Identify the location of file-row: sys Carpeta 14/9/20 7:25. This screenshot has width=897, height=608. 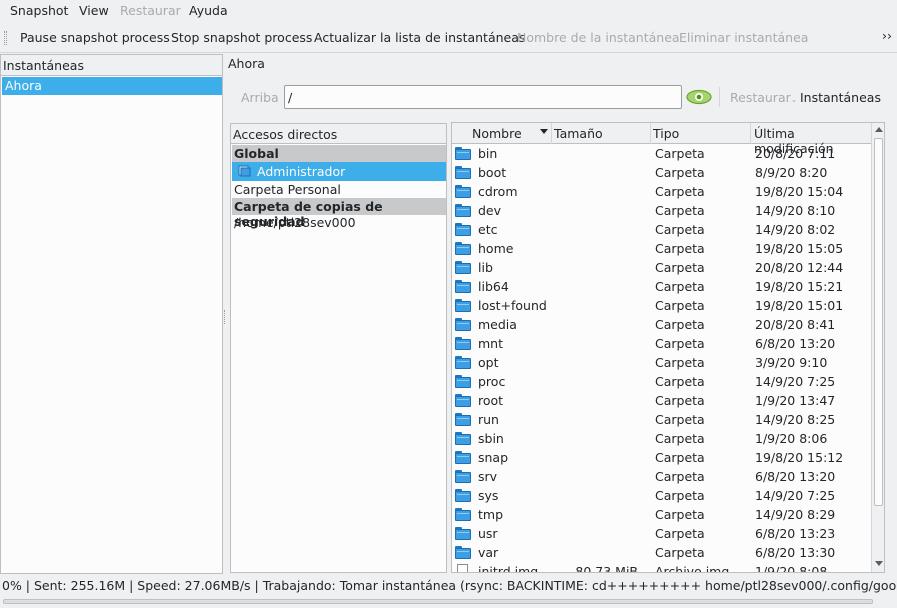
(662, 495).